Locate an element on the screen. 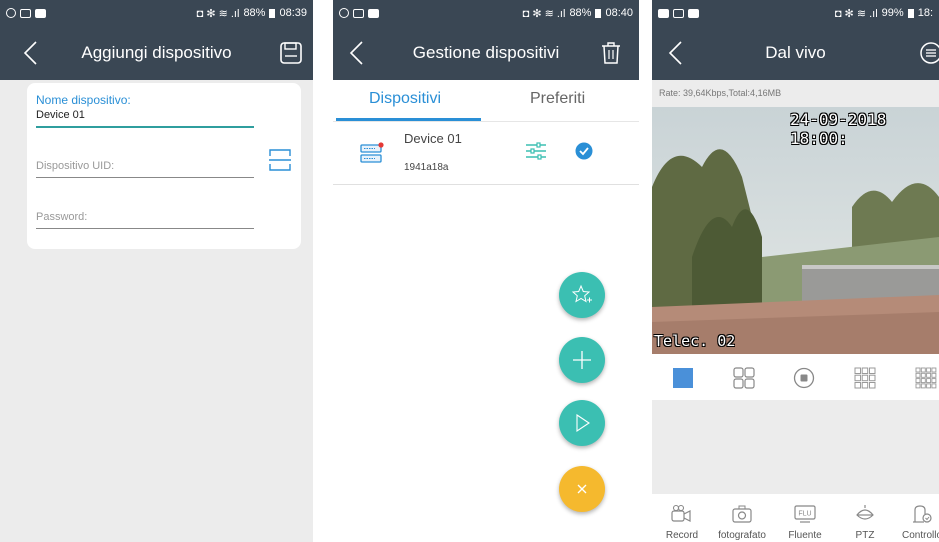  video-icon is located at coordinates (663, 13).